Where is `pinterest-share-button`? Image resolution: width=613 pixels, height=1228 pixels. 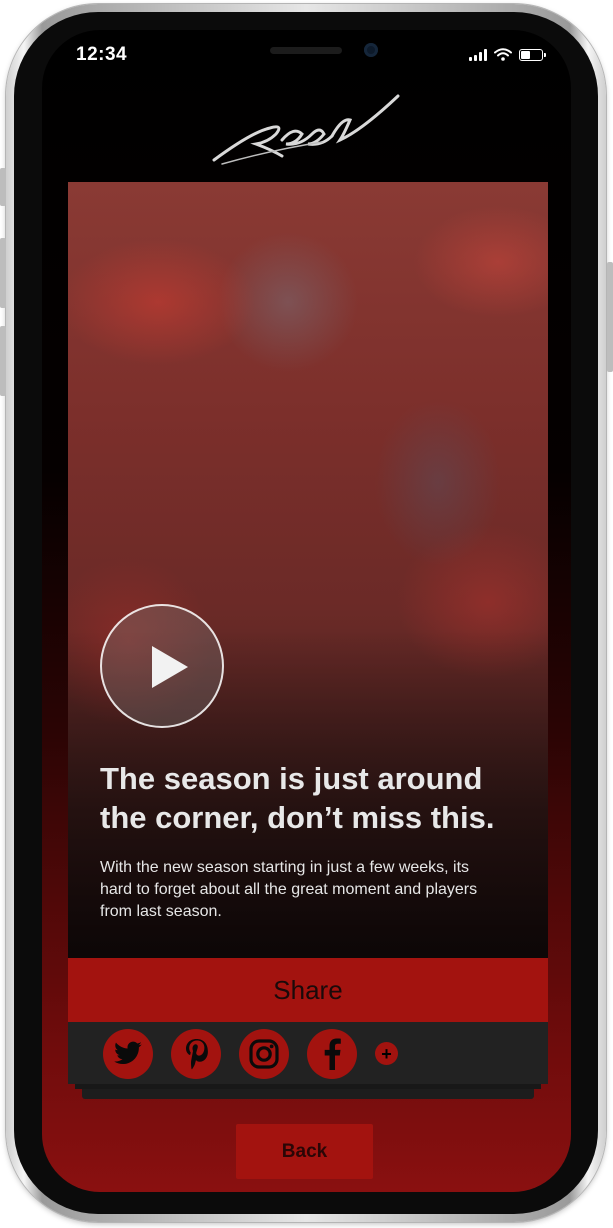
pinterest-share-button is located at coordinates (196, 1054).